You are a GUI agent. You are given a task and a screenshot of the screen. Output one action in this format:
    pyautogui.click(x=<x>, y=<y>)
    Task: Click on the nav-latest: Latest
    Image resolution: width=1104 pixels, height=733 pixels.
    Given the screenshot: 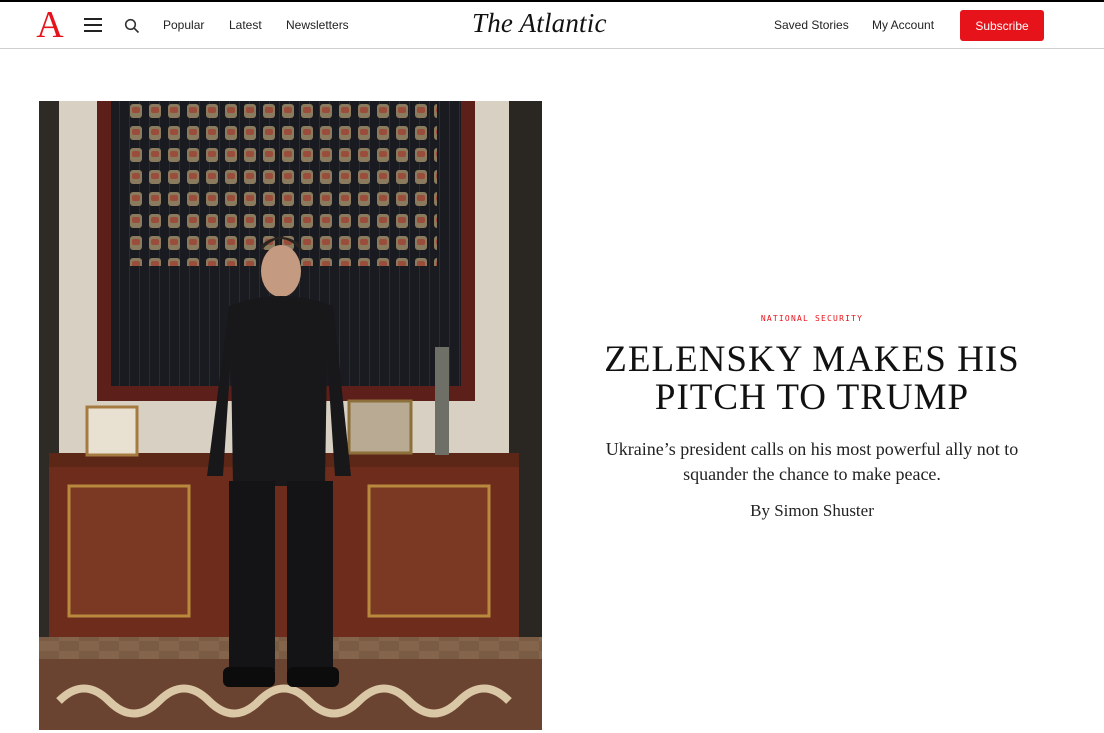 What is the action you would take?
    pyautogui.click(x=245, y=25)
    